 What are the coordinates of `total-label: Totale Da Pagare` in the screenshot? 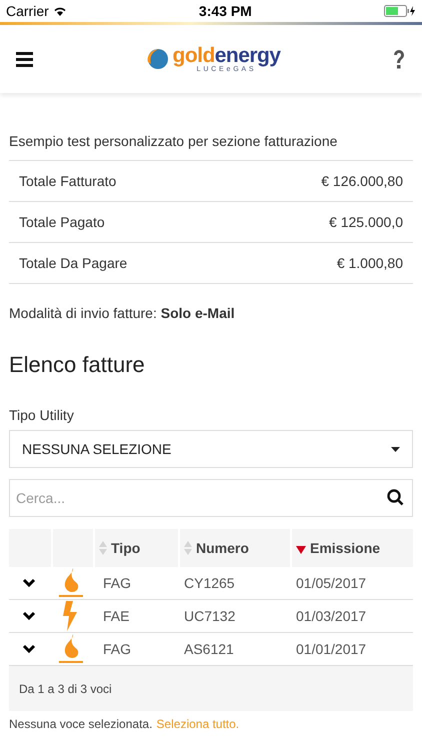 It's located at (73, 263).